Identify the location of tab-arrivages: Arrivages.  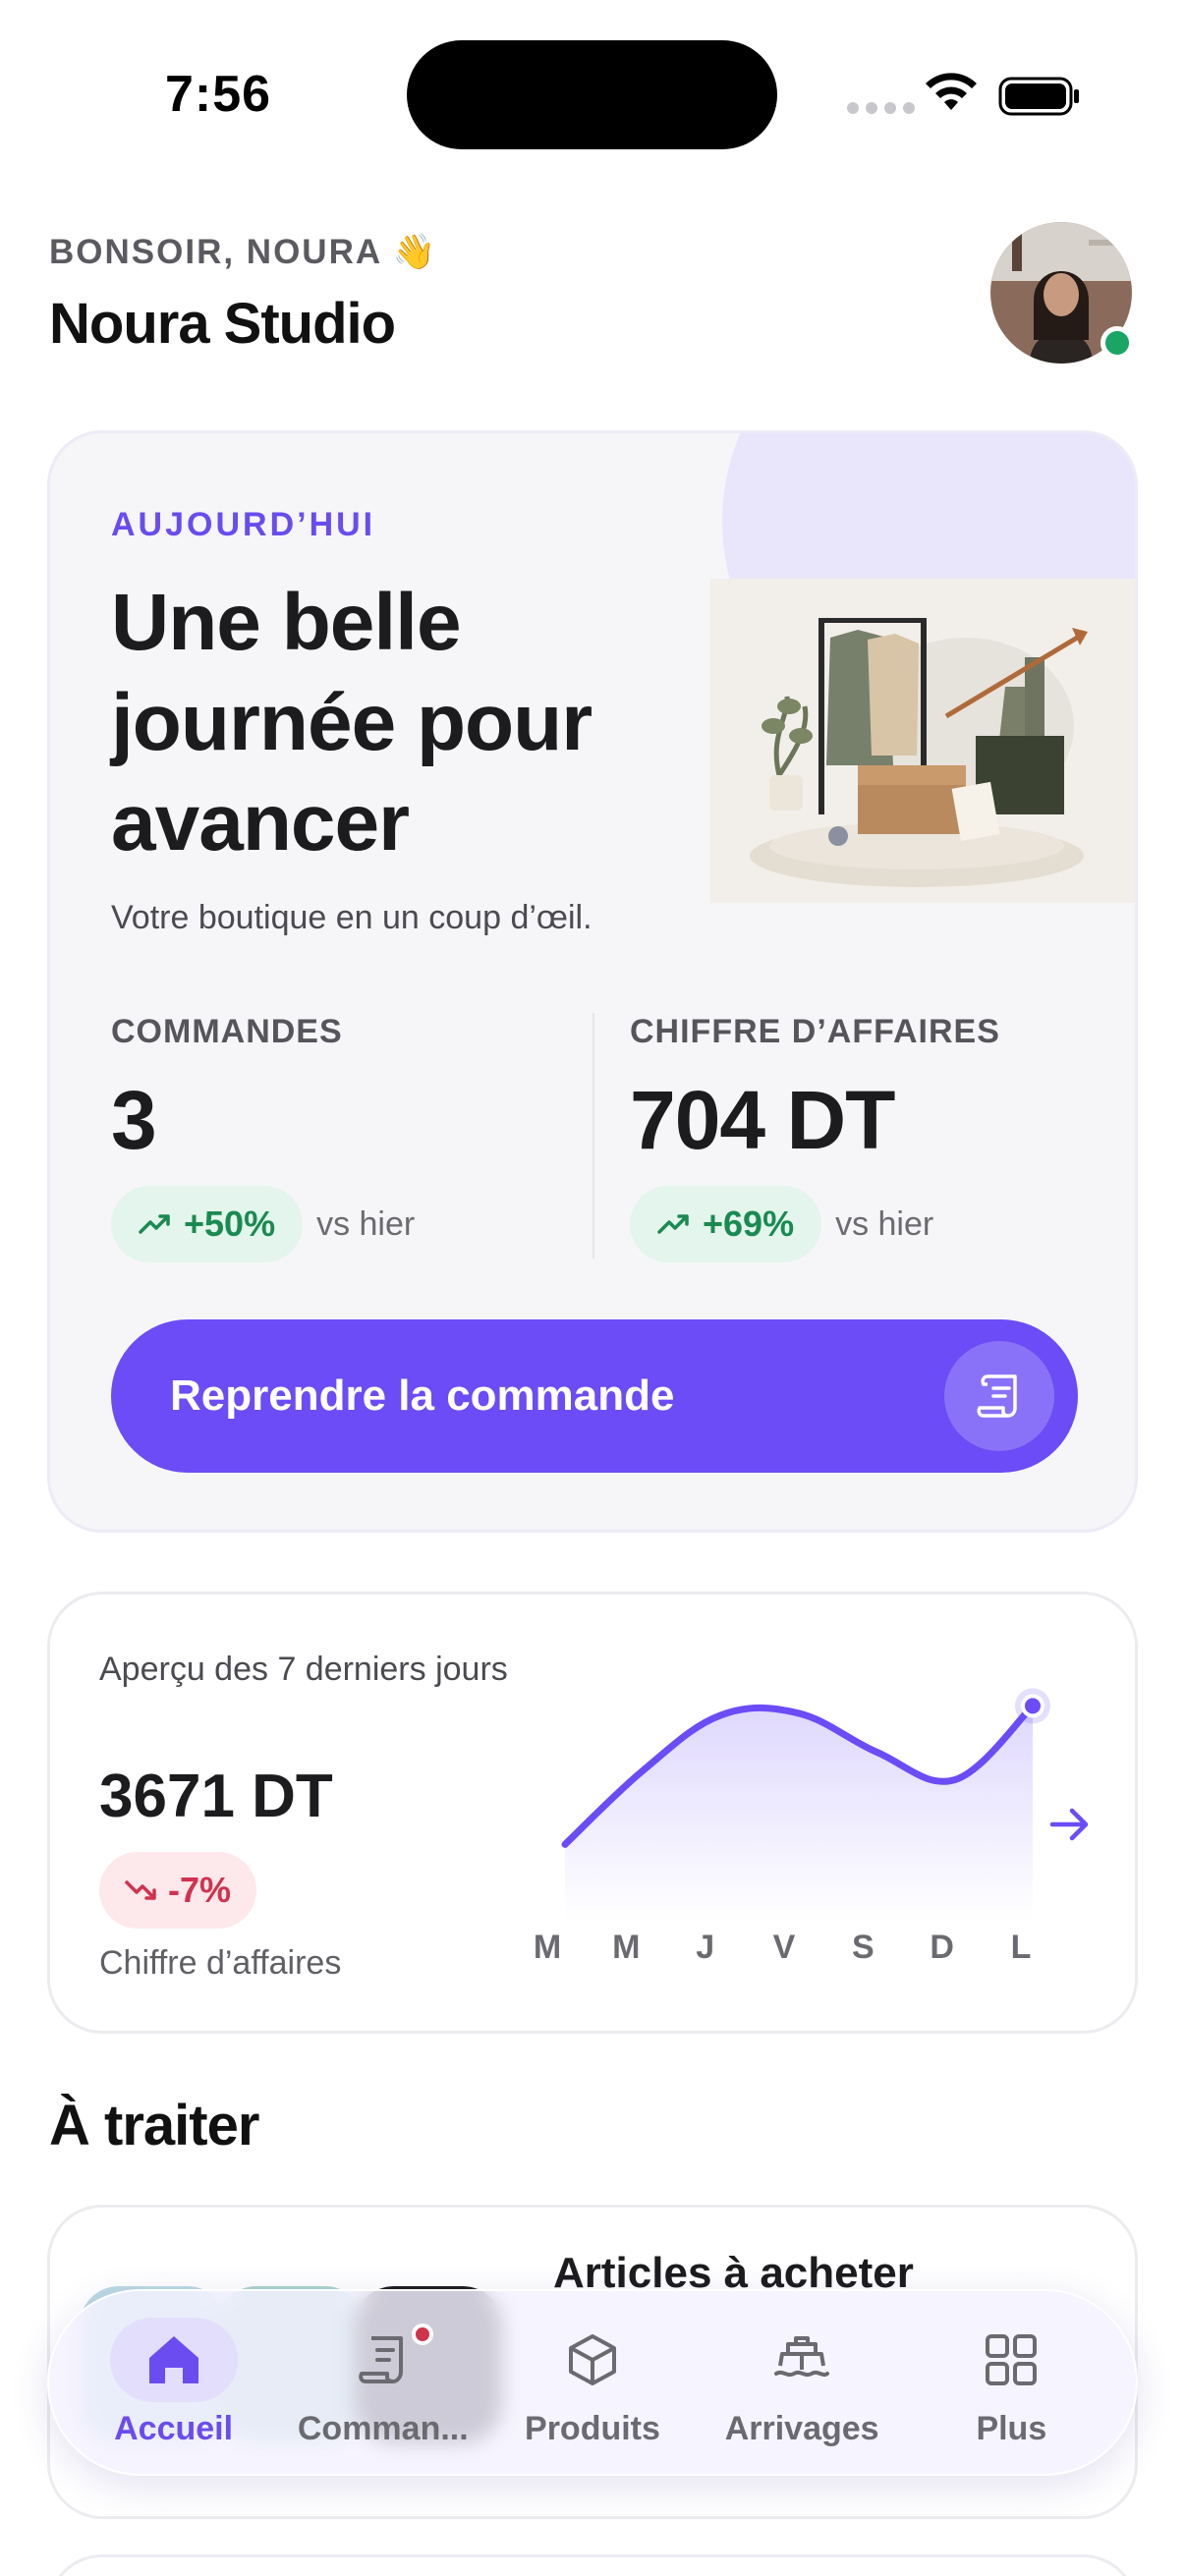
(802, 2382).